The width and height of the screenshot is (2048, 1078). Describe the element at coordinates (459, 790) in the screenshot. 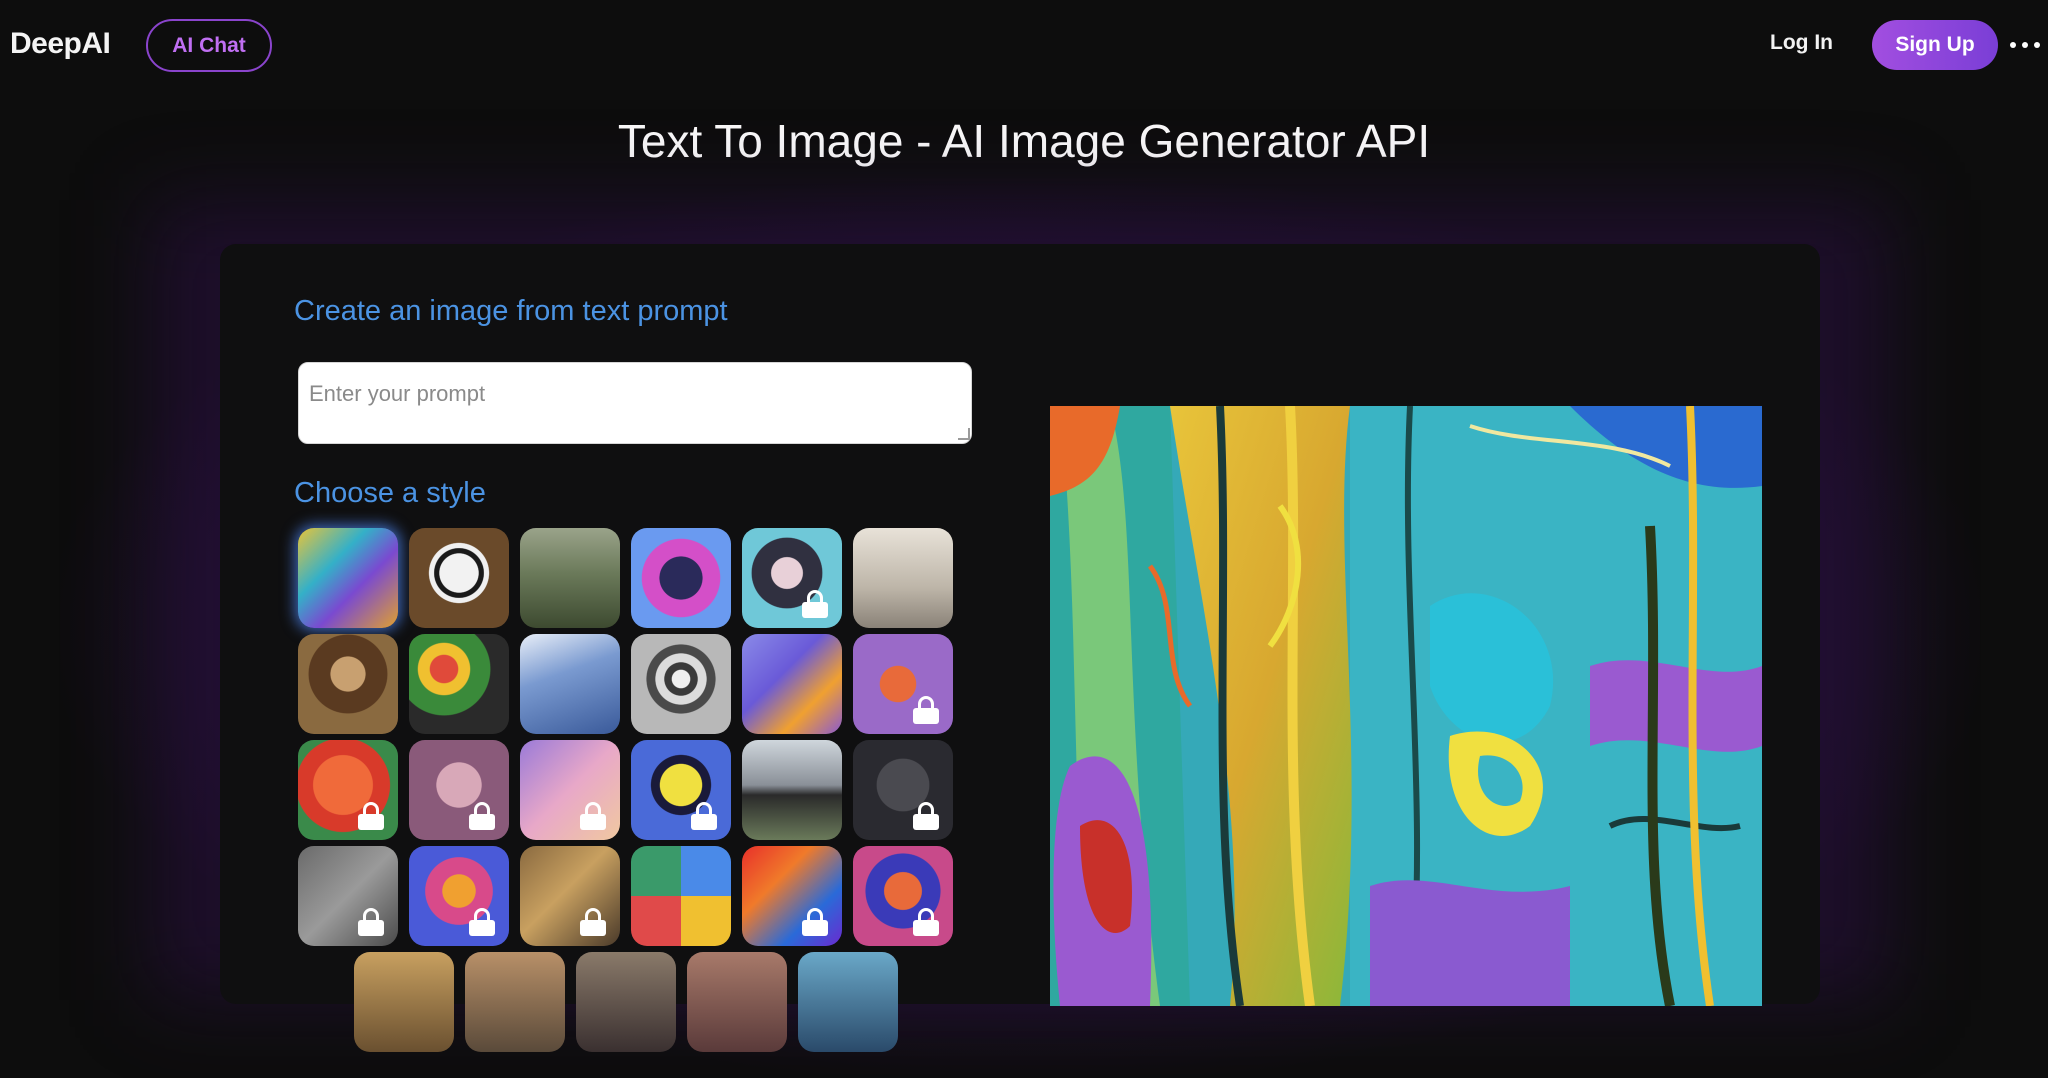

I see `style-tile-statue-portrait` at that location.